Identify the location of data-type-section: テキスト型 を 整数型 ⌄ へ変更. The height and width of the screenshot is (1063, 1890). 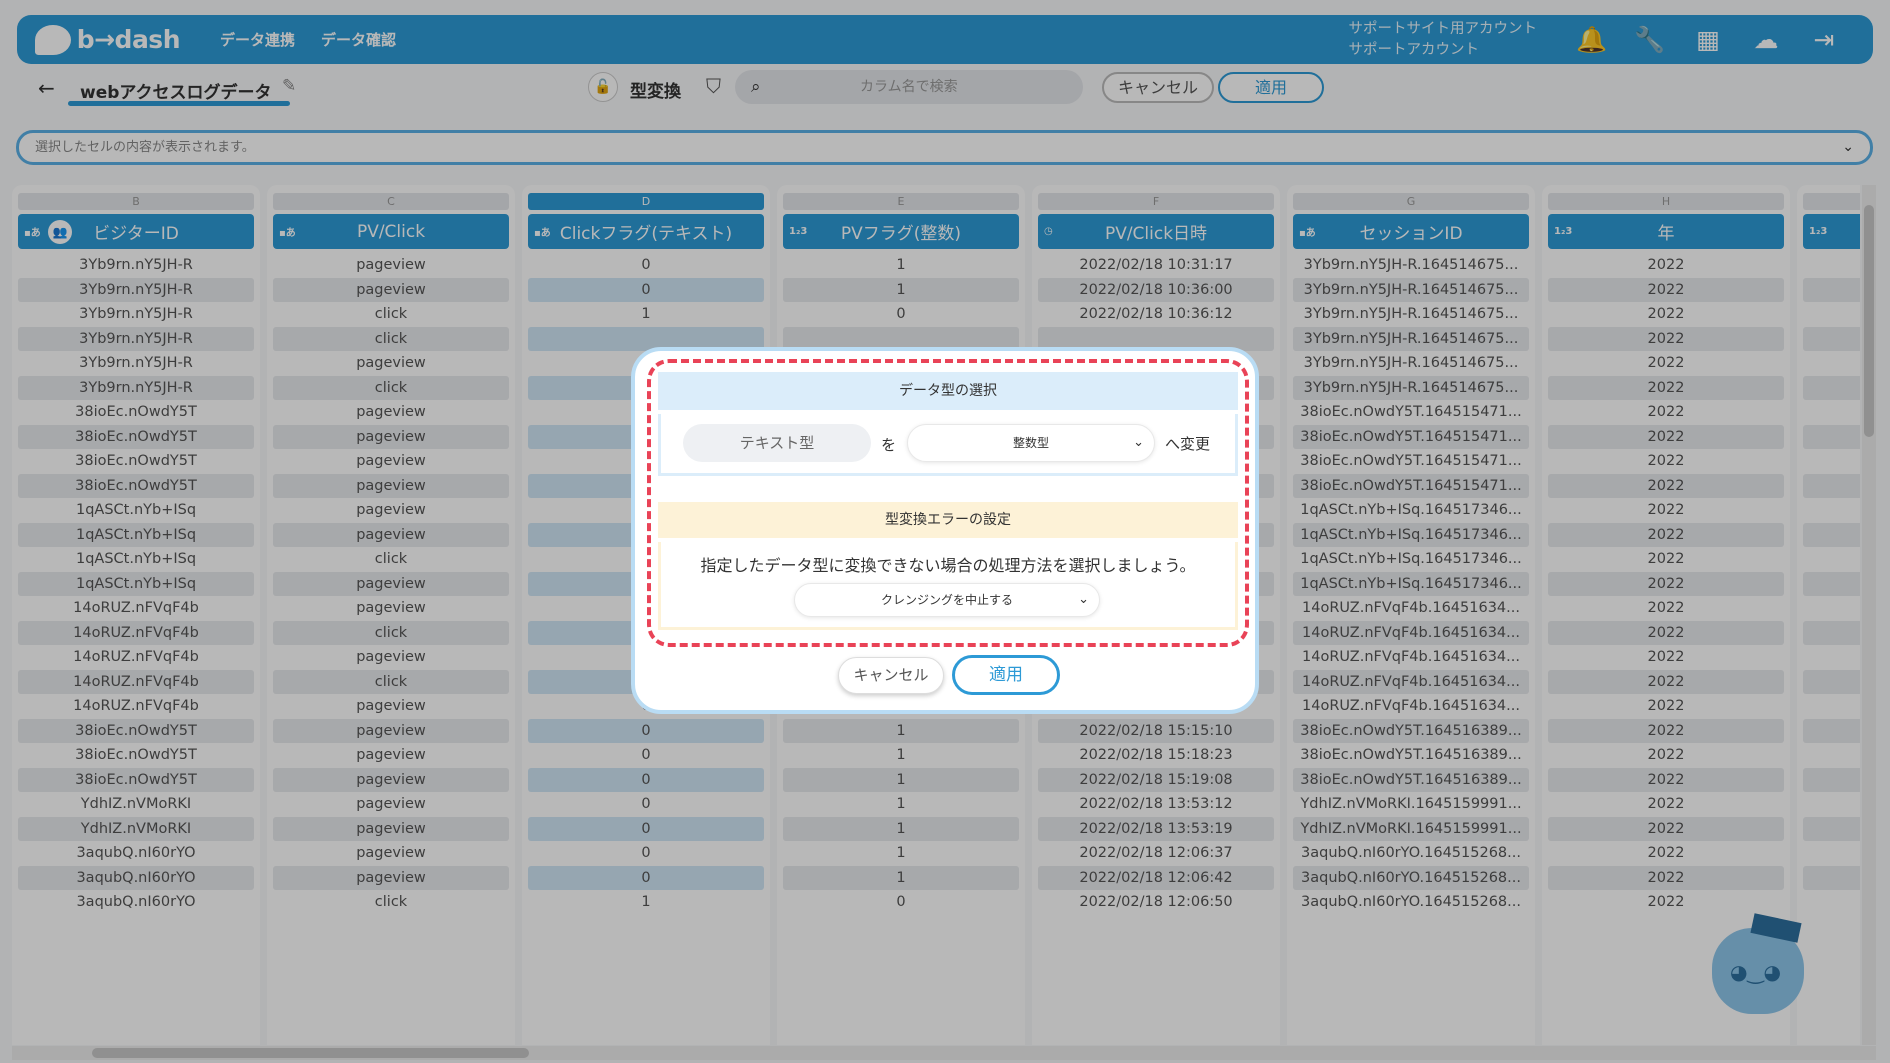
(948, 445).